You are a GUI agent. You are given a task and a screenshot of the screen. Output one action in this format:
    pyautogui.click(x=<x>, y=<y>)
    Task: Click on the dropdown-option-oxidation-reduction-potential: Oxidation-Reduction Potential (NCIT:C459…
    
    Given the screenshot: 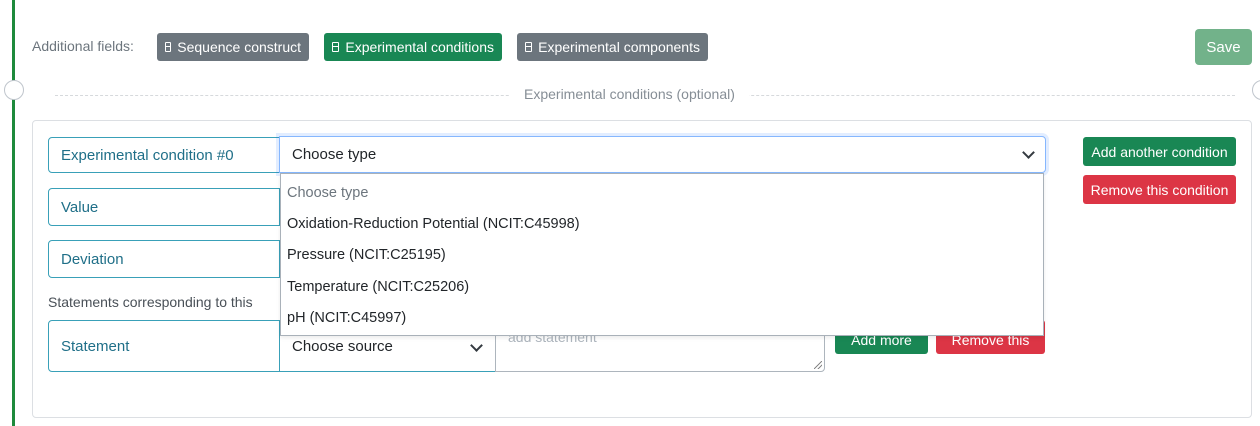 What is the action you would take?
    pyautogui.click(x=433, y=224)
    